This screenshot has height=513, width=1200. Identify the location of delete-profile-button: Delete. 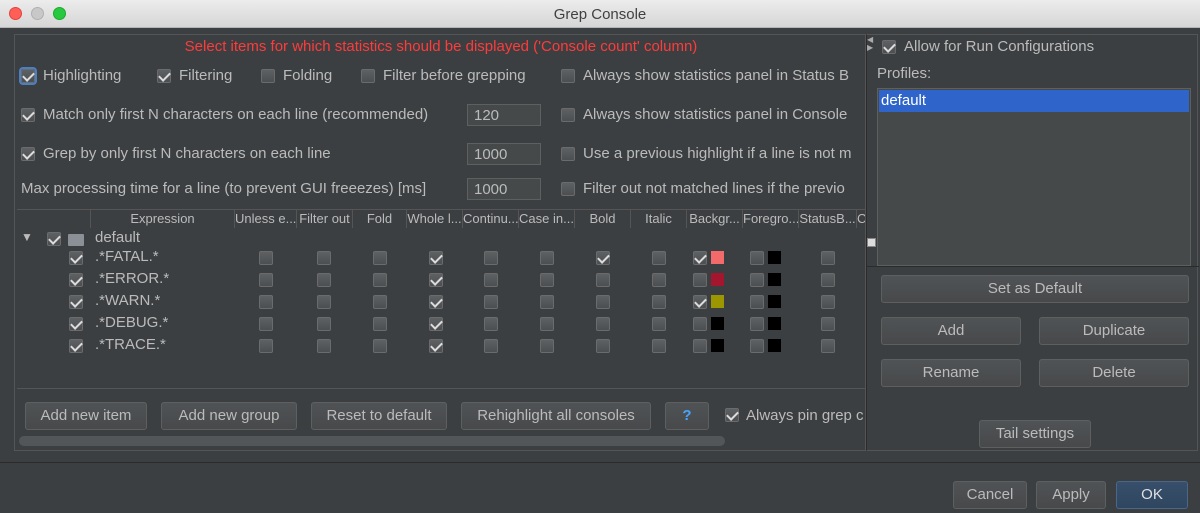
(1114, 373).